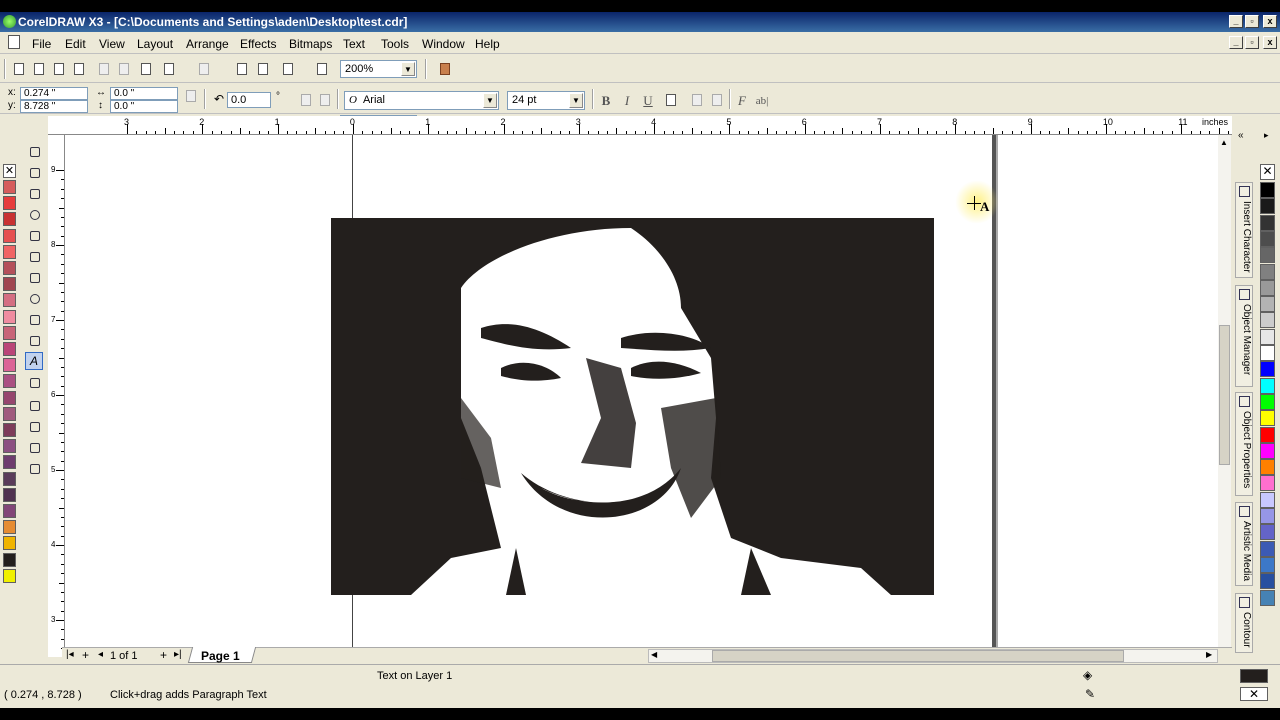 This screenshot has width=1280, height=720. I want to click on mirror-horizontal-icon, so click(305, 99).